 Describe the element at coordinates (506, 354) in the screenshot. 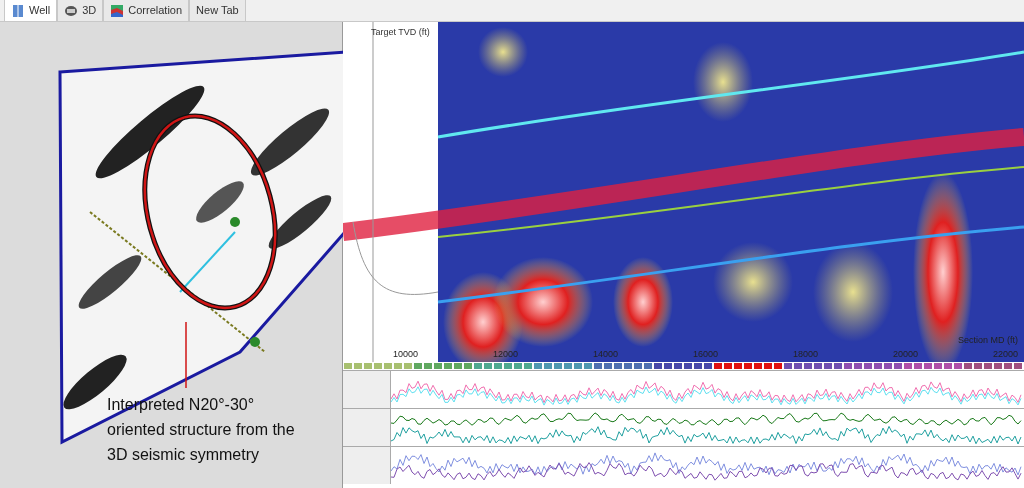

I see `axis-tick-label: 12000` at that location.